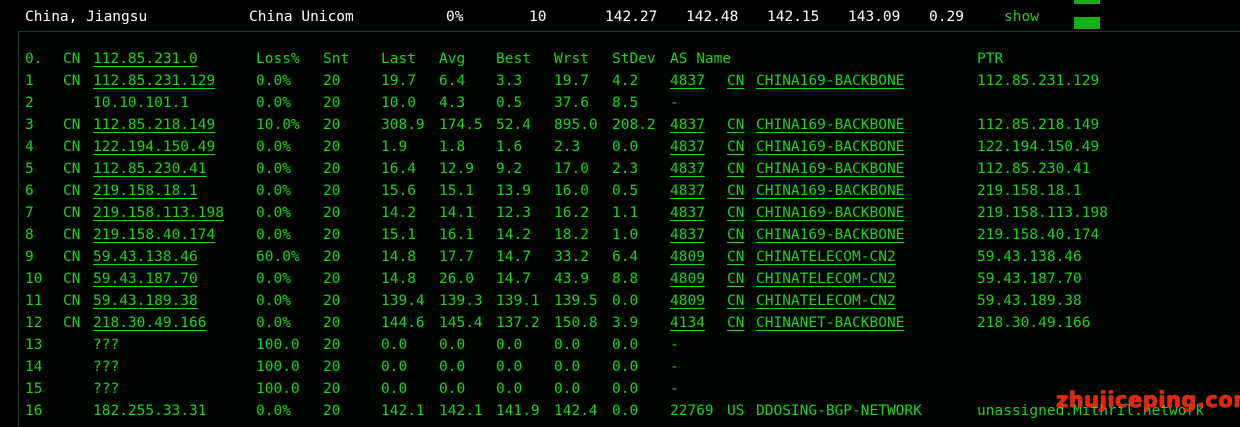 The image size is (1240, 427). Describe the element at coordinates (509, 103) in the screenshot. I see `hop-best: 0.5` at that location.